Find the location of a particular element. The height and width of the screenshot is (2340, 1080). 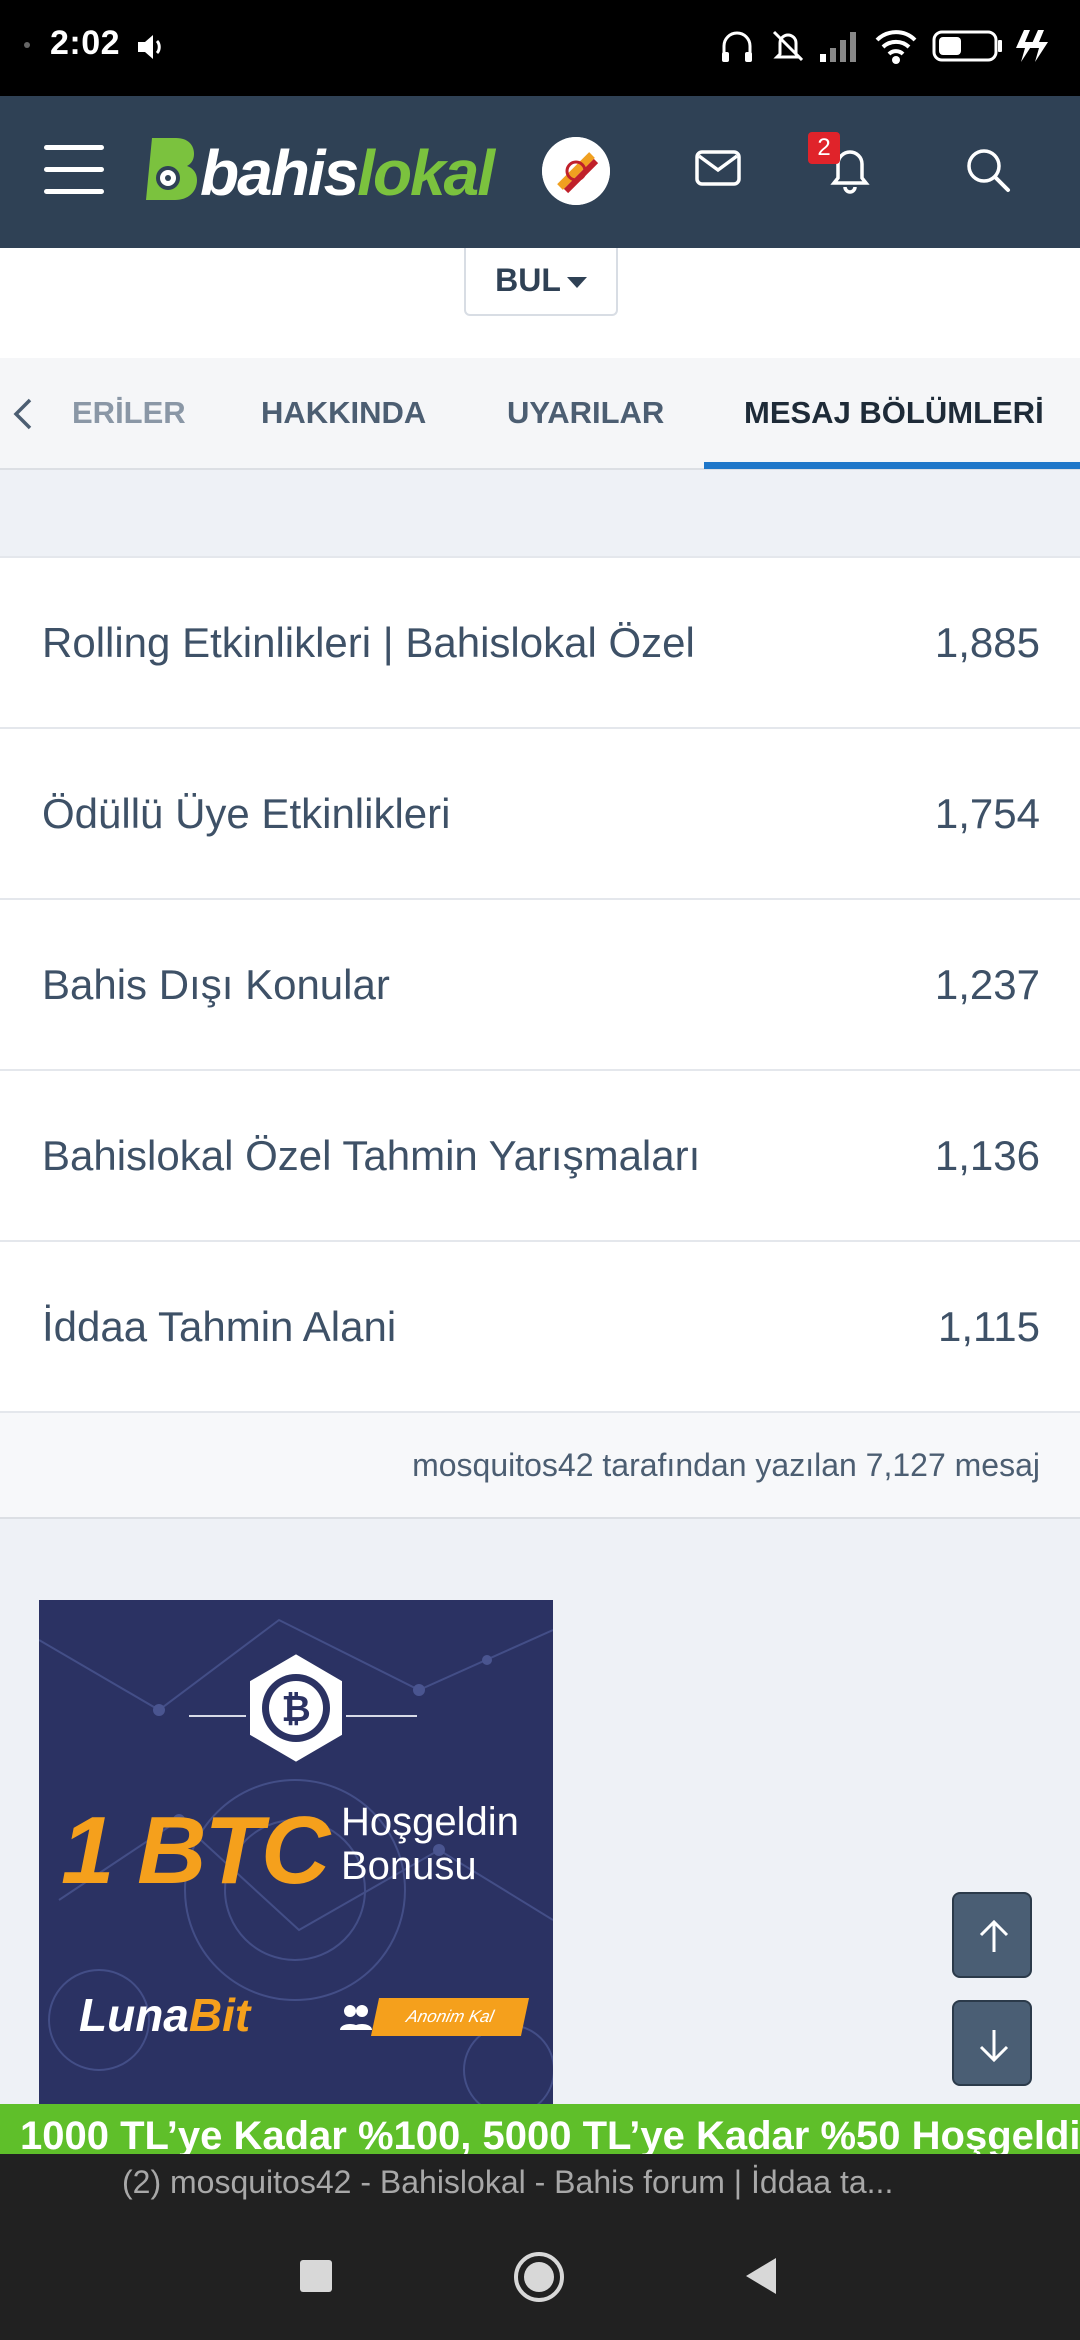

users-icon is located at coordinates (356, 2017).